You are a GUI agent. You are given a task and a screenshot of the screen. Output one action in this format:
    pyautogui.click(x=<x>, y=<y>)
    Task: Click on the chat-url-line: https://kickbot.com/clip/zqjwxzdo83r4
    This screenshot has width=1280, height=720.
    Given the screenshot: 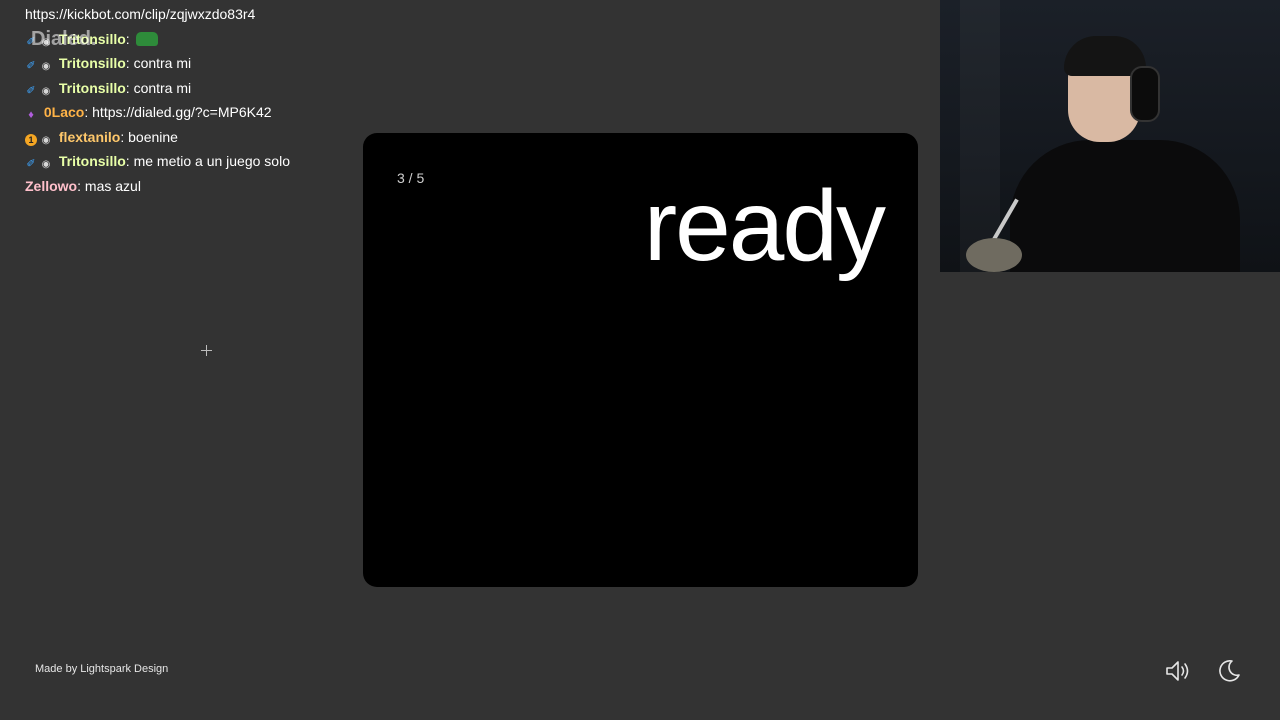 What is the action you would take?
    pyautogui.click(x=190, y=14)
    